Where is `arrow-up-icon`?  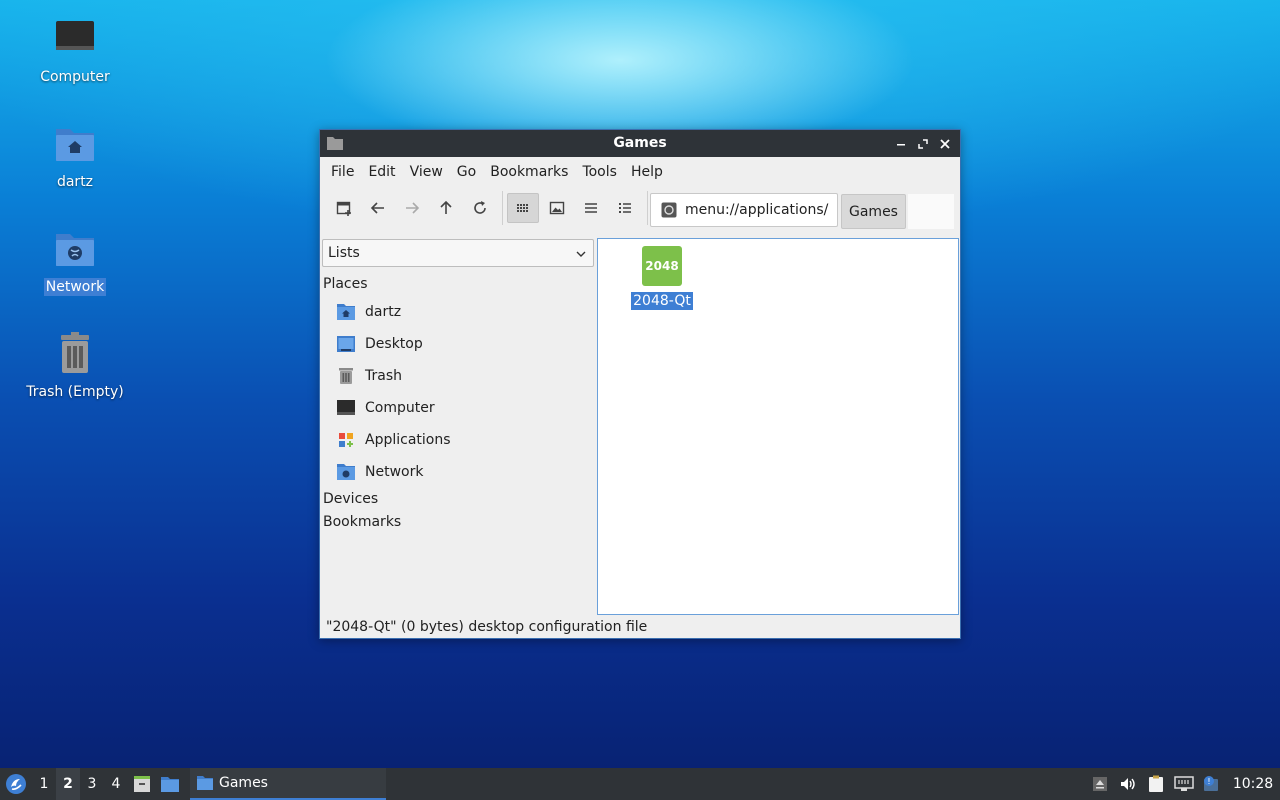
arrow-up-icon is located at coordinates (446, 207).